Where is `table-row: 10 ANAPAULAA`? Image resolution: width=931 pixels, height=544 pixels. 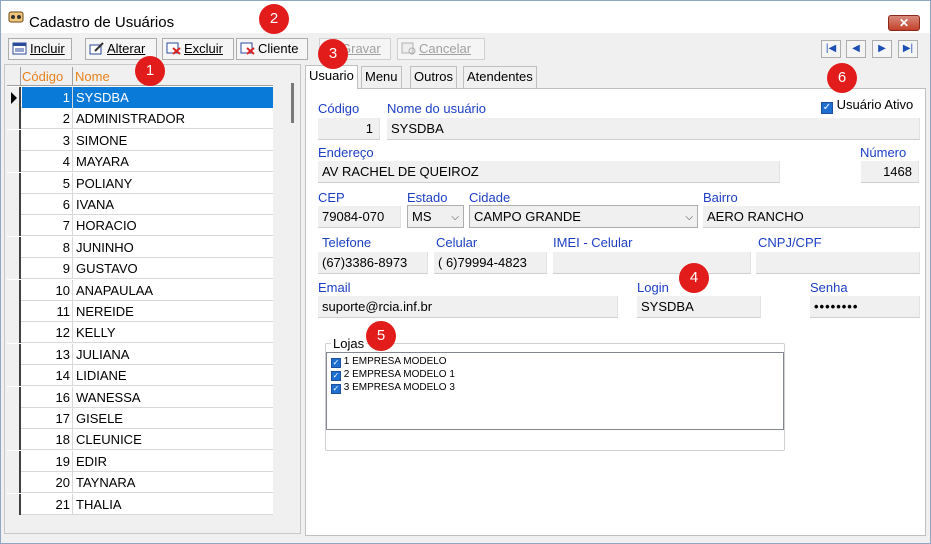
table-row: 10 ANAPAULAA is located at coordinates (140, 290).